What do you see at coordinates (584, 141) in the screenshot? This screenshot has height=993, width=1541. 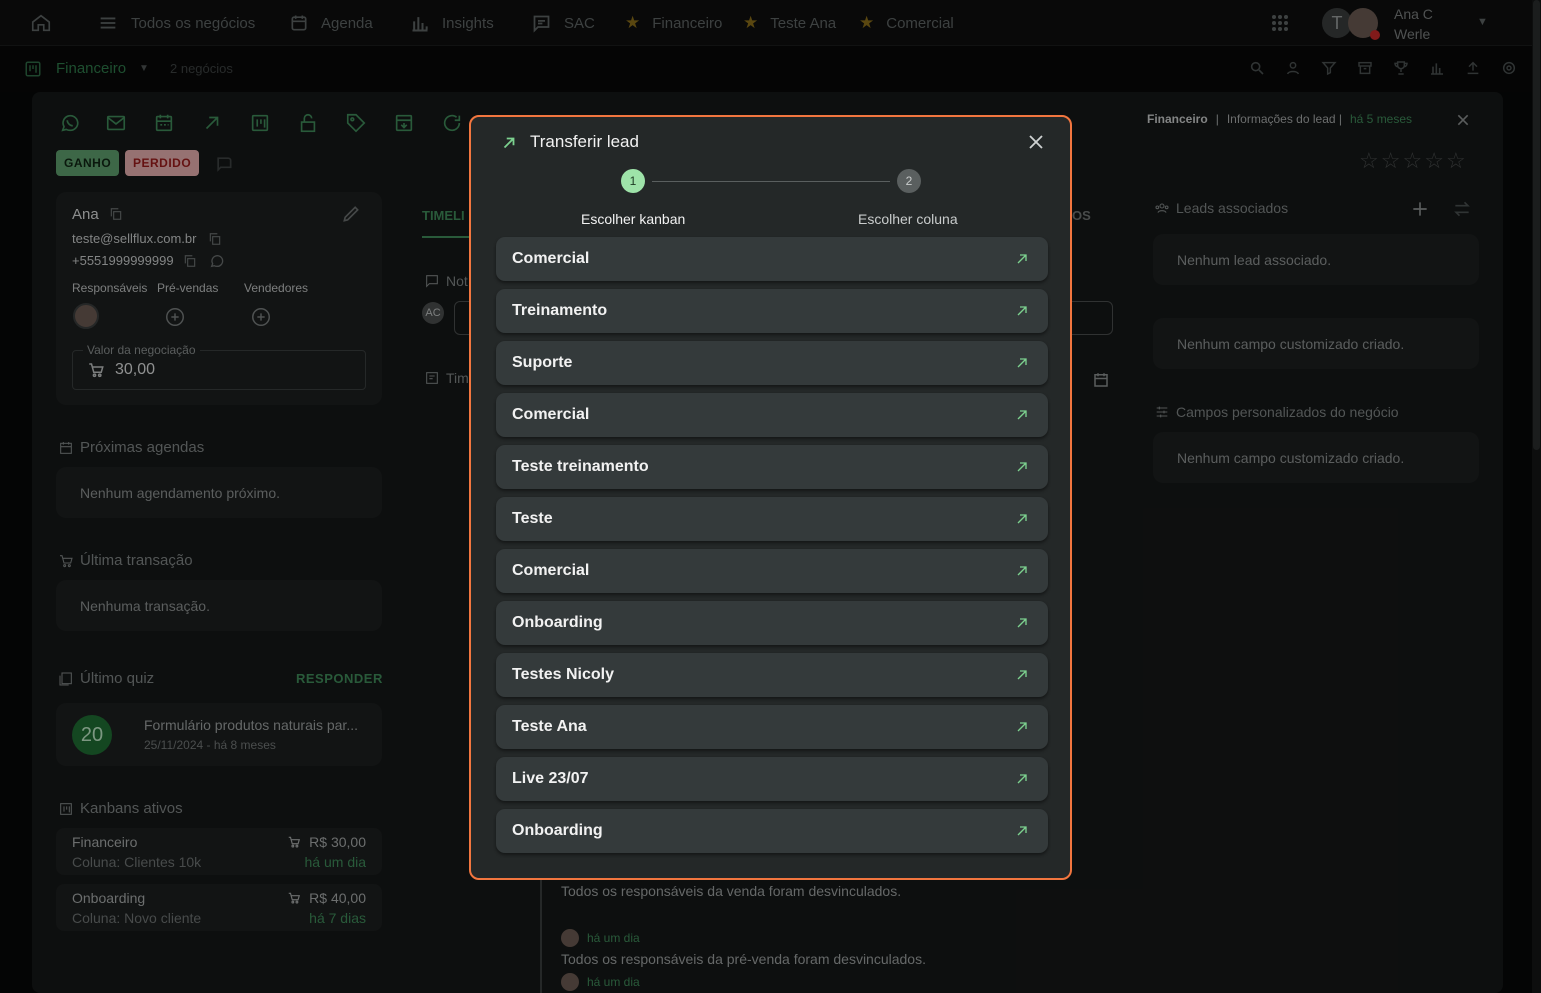 I see `dialog-title: Transferir lead` at bounding box center [584, 141].